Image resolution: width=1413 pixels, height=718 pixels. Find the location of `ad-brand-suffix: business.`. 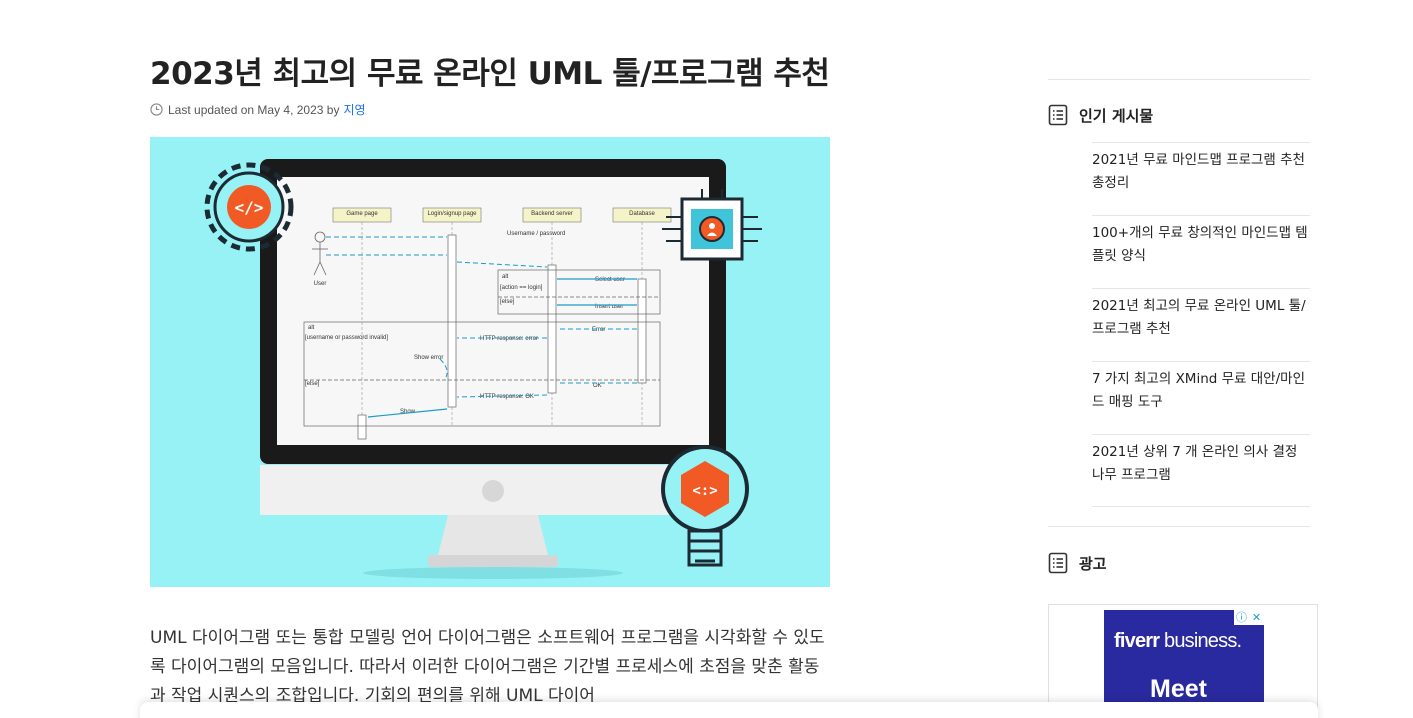

ad-brand-suffix: business. is located at coordinates (1200, 641).